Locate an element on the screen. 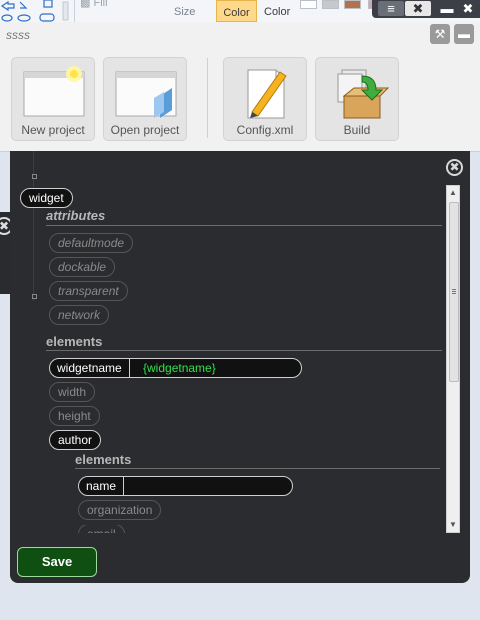 This screenshot has height=620, width=480. author-elements-heading: elements is located at coordinates (103, 459).